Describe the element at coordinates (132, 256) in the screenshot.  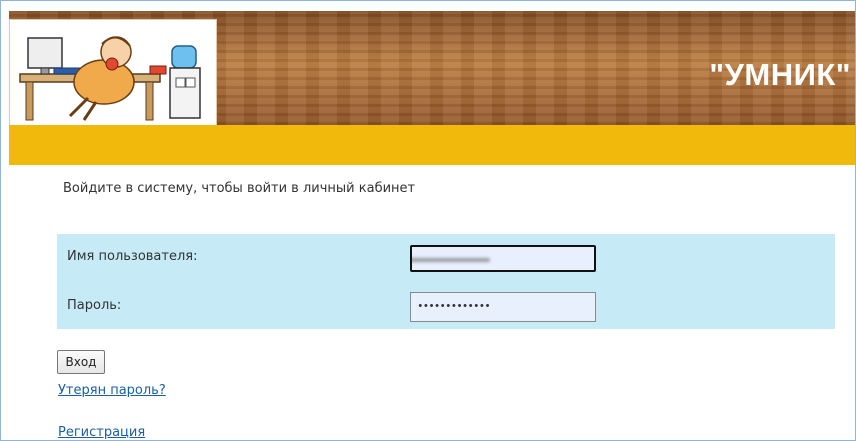
I see `username-label: Имя пользователя:` at that location.